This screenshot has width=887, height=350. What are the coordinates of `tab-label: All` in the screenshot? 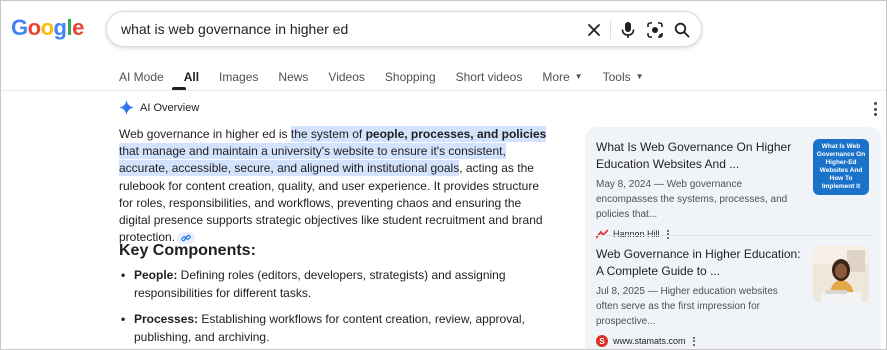 It's located at (191, 77).